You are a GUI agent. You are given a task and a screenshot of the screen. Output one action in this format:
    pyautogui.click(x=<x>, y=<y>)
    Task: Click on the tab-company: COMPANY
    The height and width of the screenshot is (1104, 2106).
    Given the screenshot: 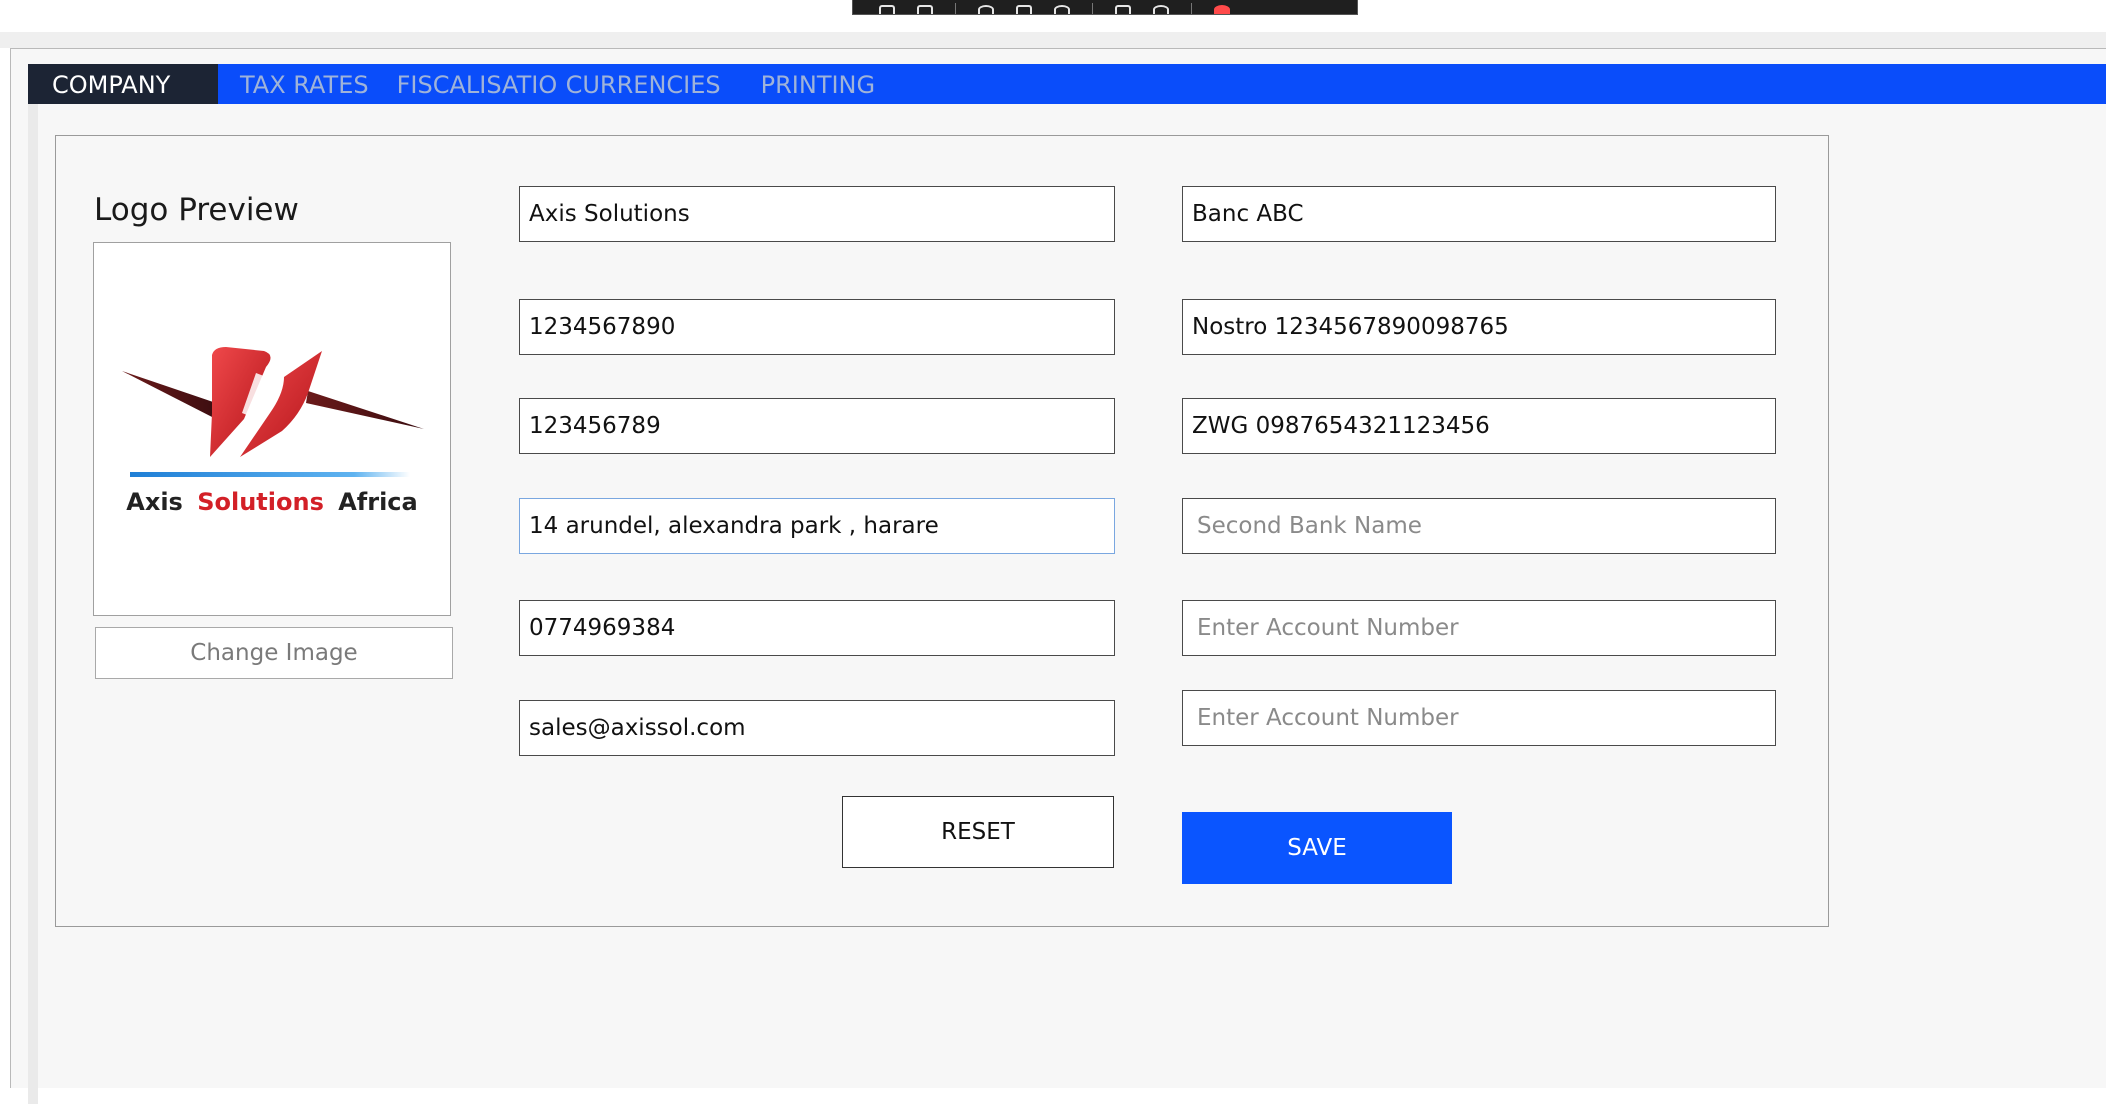 What is the action you would take?
    pyautogui.click(x=123, y=84)
    